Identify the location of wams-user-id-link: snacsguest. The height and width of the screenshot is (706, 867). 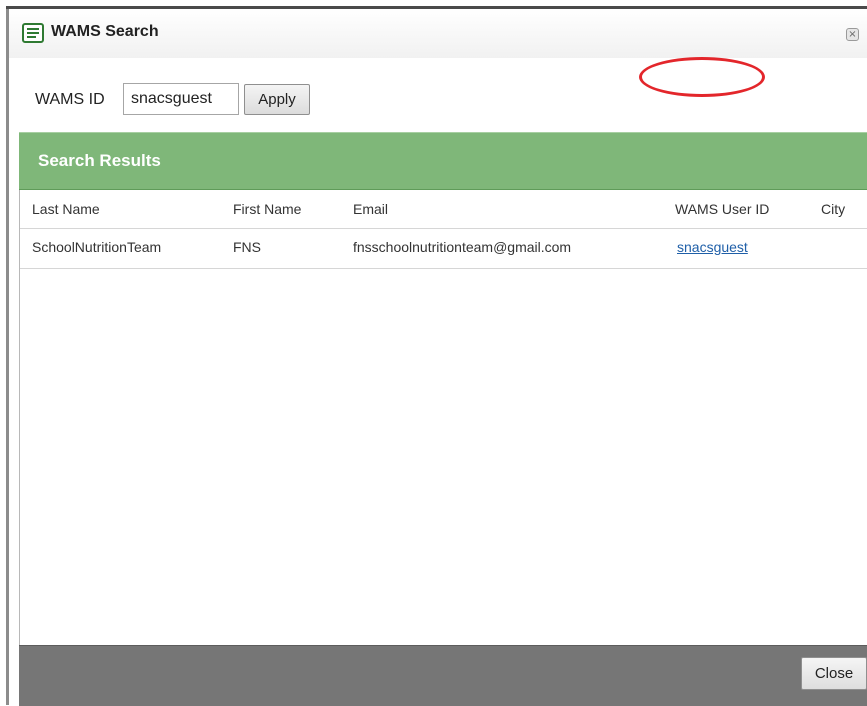
(712, 247).